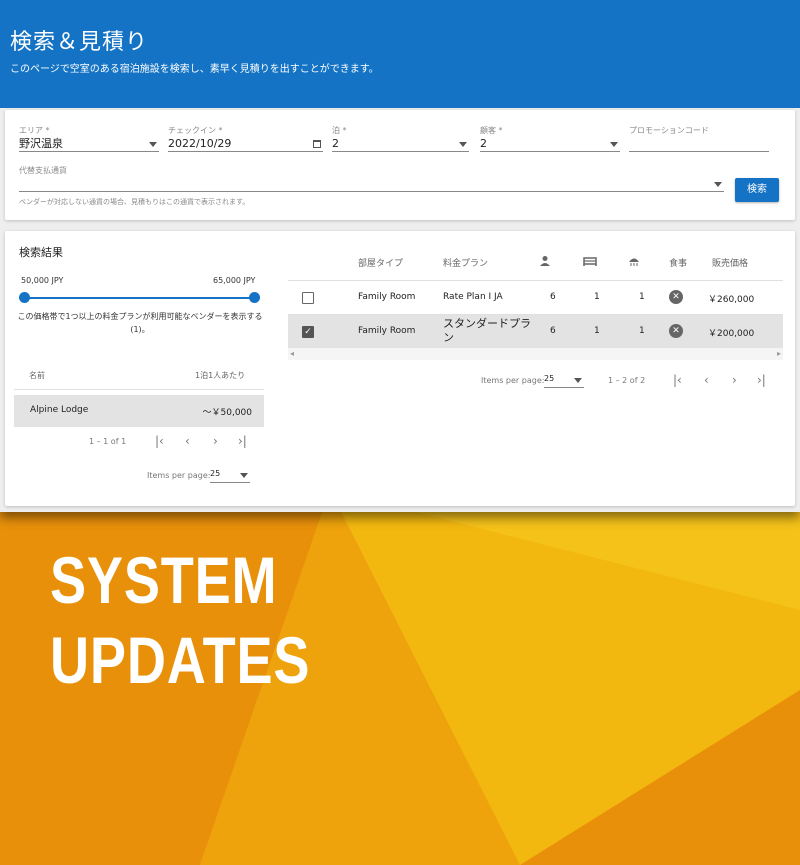 Image resolution: width=800 pixels, height=865 pixels. I want to click on price-min-label: 50,000 JPY, so click(42, 280).